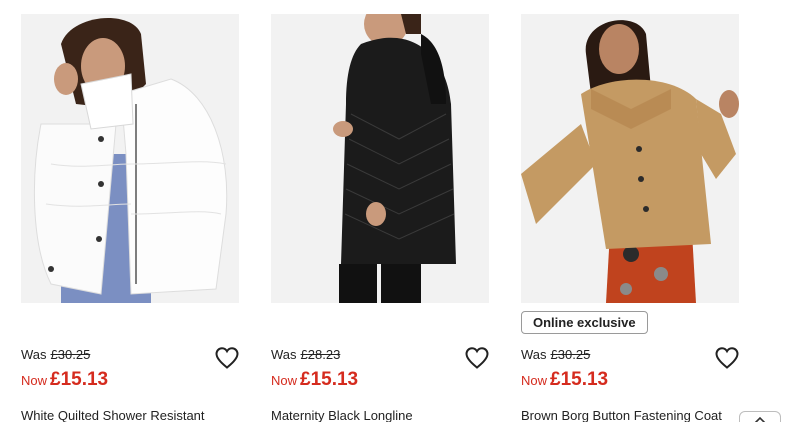 Image resolution: width=787 pixels, height=422 pixels. What do you see at coordinates (389, 415) in the screenshot?
I see `product-title: Maternity Black Longline` at bounding box center [389, 415].